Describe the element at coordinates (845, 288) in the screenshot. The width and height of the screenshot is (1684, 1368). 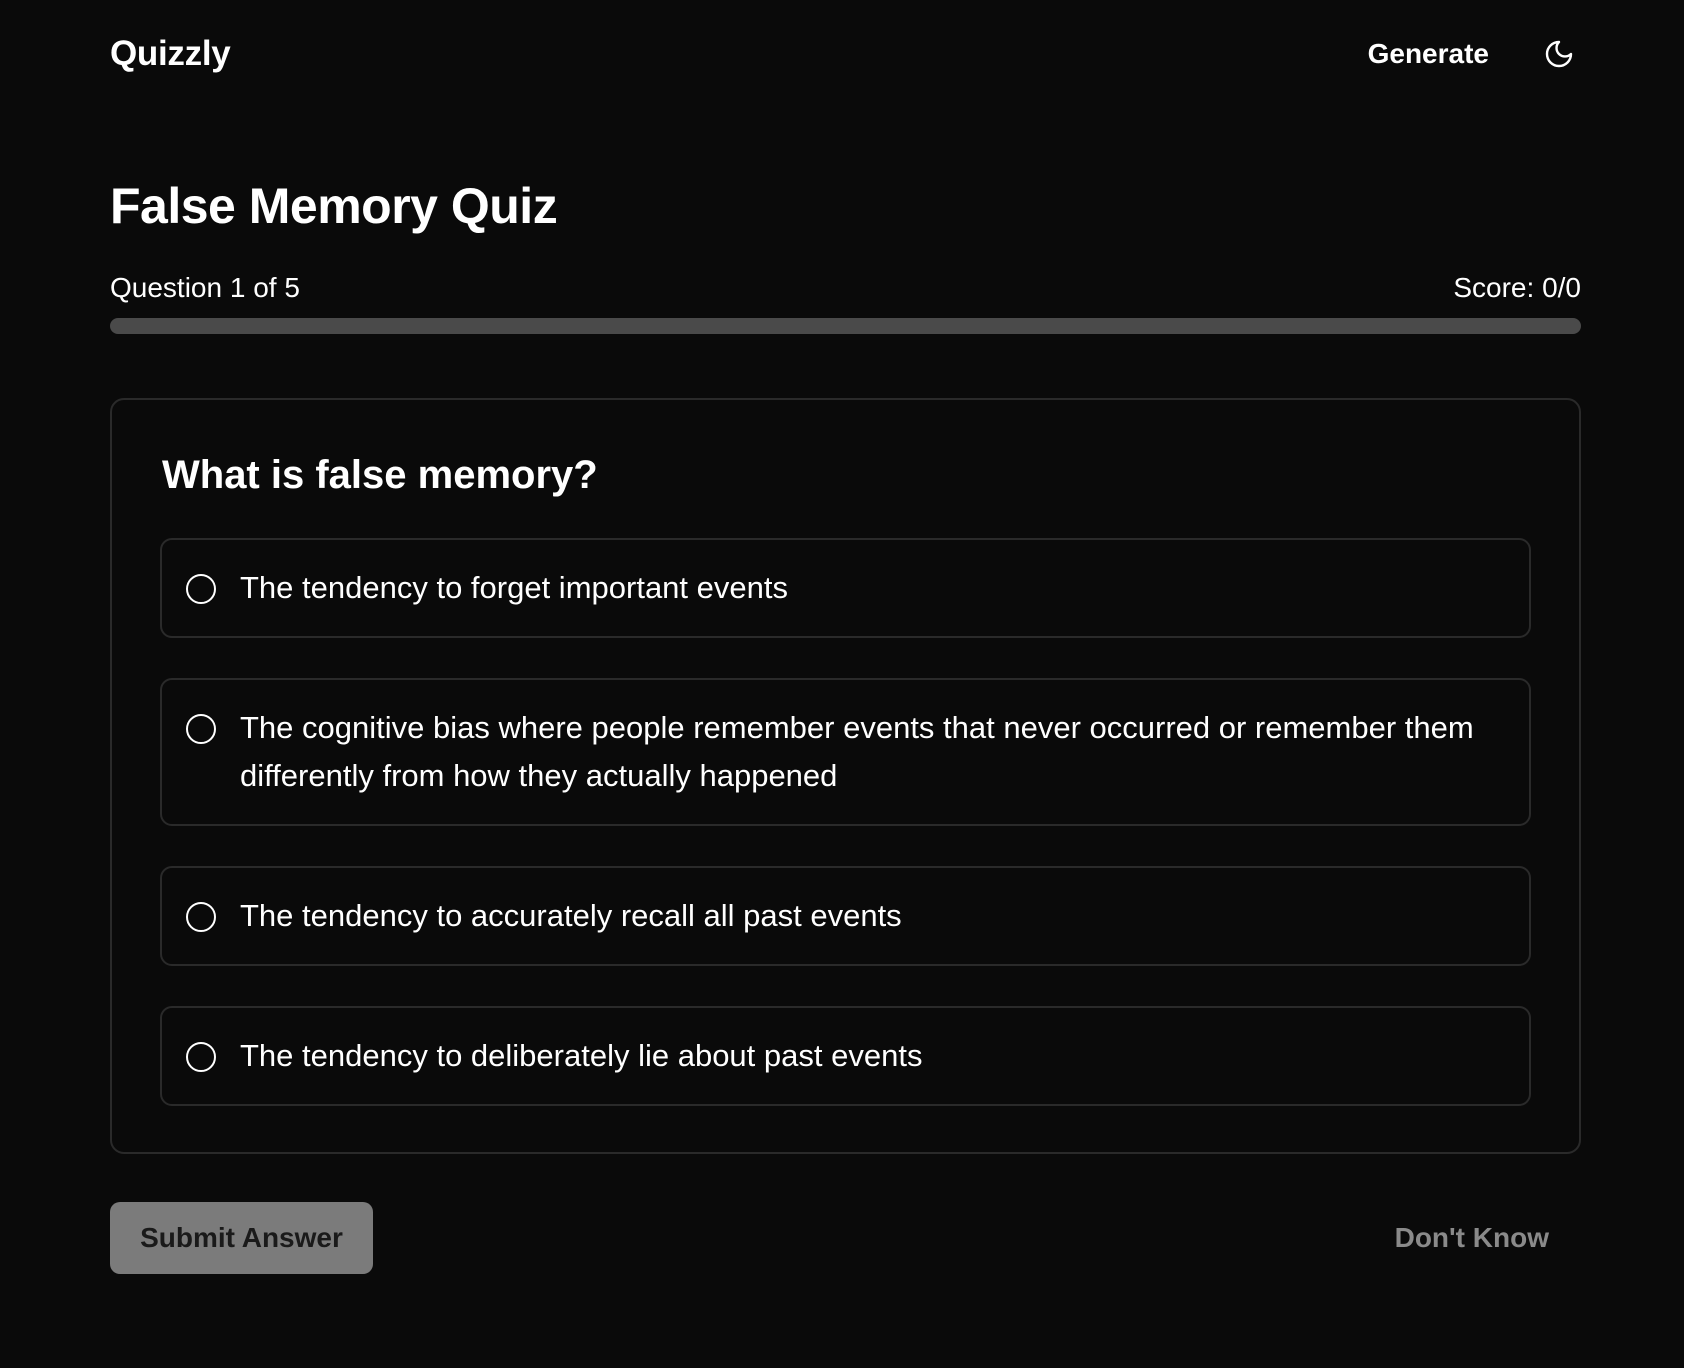
I see `progress-info: Question 1 of 5 Score: 0/0` at that location.